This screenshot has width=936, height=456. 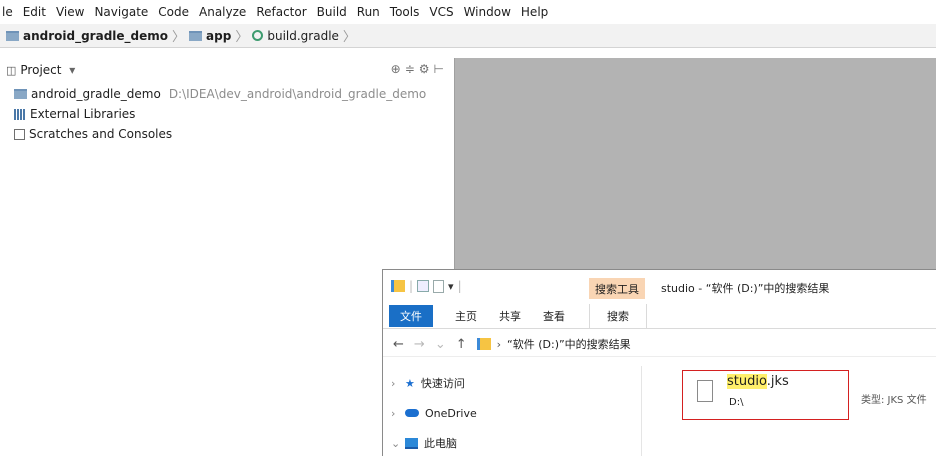 I want to click on nav-item-label: 快速访问, so click(x=442, y=383).